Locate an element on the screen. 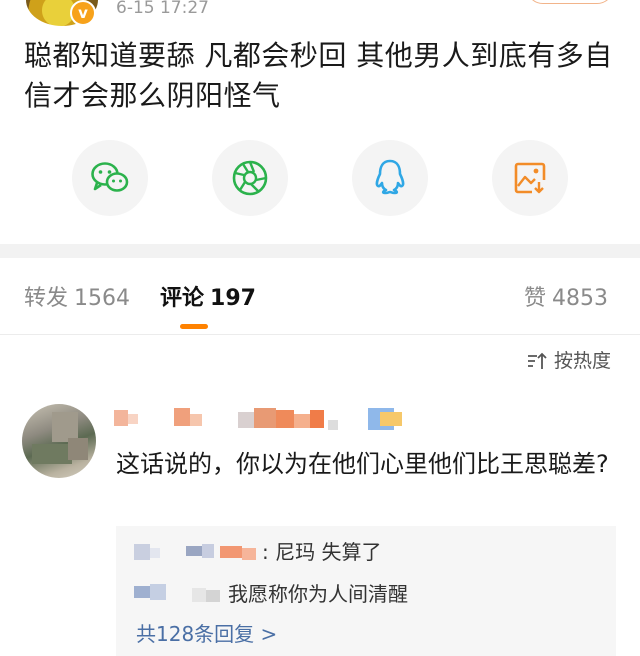 The image size is (640, 656). tab-likes: 赞 4853 is located at coordinates (566, 299).